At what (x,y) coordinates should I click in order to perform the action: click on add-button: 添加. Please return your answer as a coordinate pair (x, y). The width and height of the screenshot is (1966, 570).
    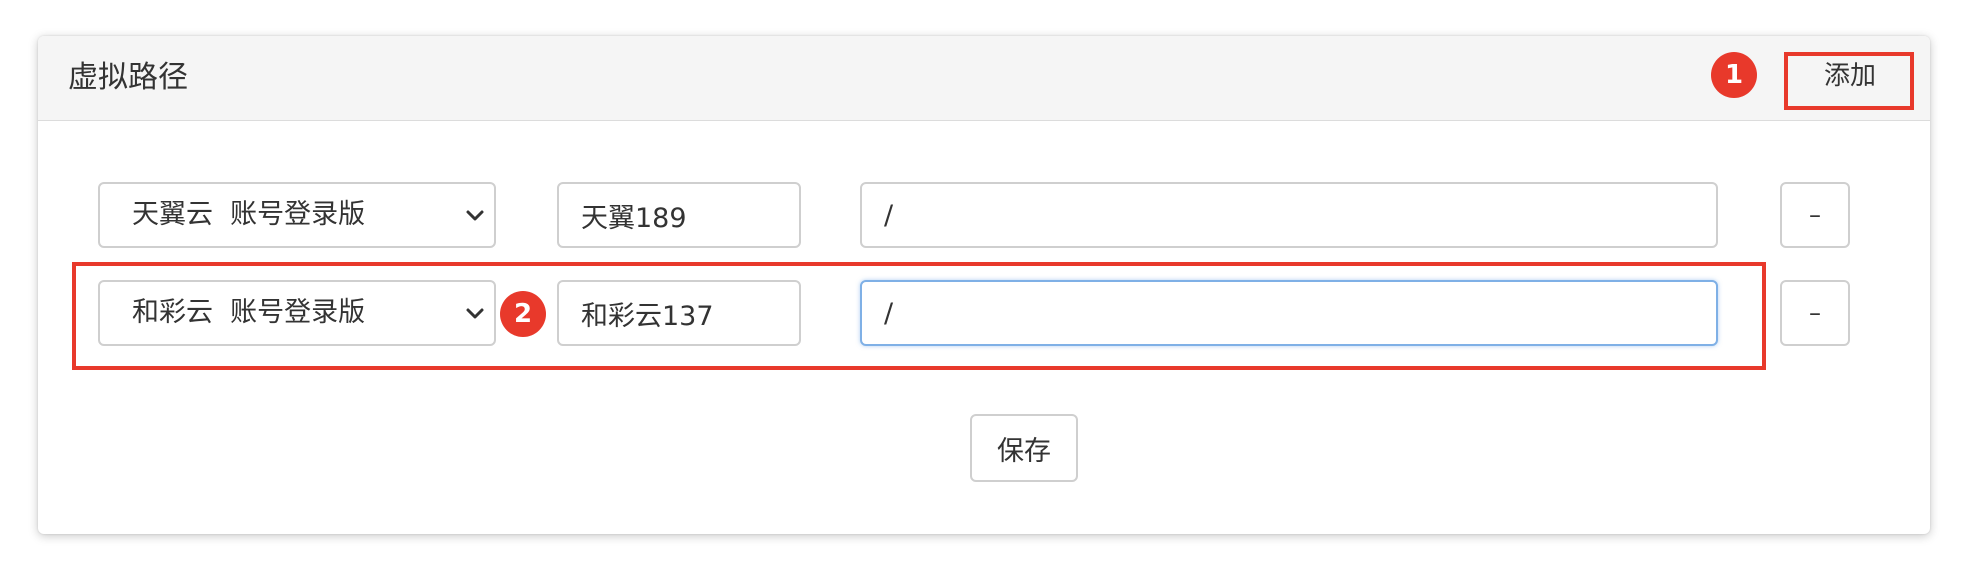
    Looking at the image, I should click on (1850, 76).